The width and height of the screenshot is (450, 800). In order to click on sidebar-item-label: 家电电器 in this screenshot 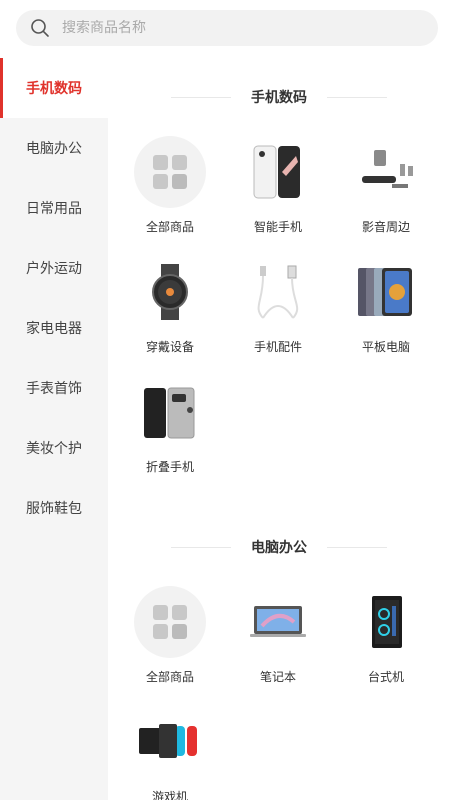, I will do `click(54, 329)`.